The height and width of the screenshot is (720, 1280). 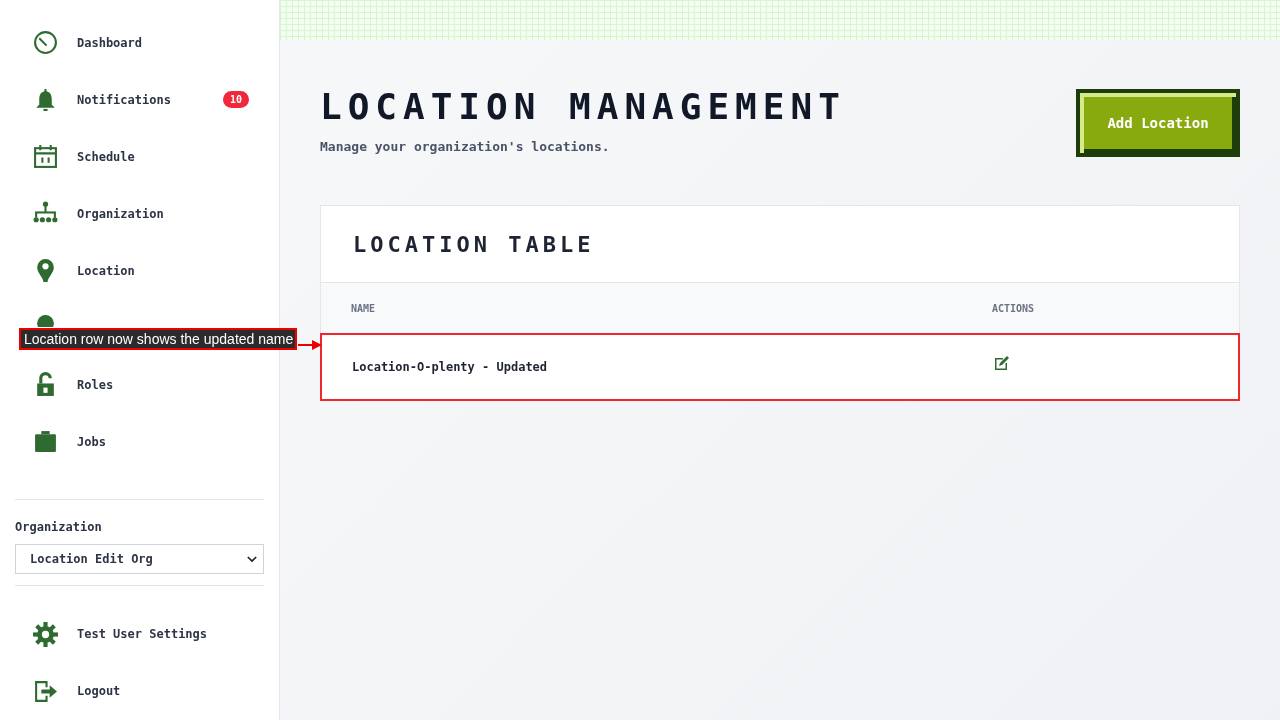 What do you see at coordinates (45, 156) in the screenshot?
I see `calendar-icon` at bounding box center [45, 156].